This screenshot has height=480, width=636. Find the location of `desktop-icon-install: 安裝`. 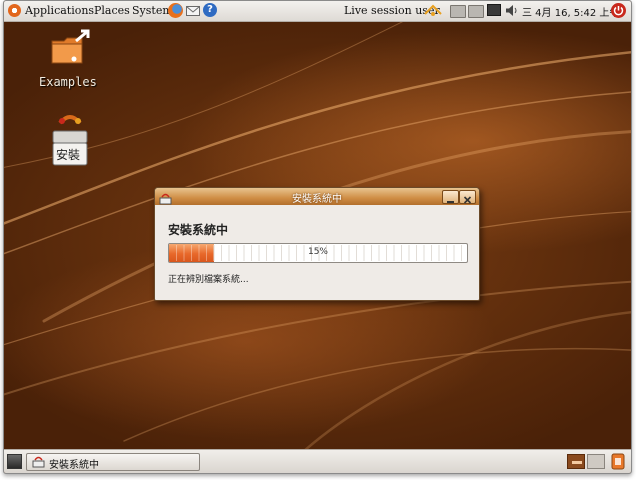

desktop-icon-install: 安裝 is located at coordinates (70, 141).